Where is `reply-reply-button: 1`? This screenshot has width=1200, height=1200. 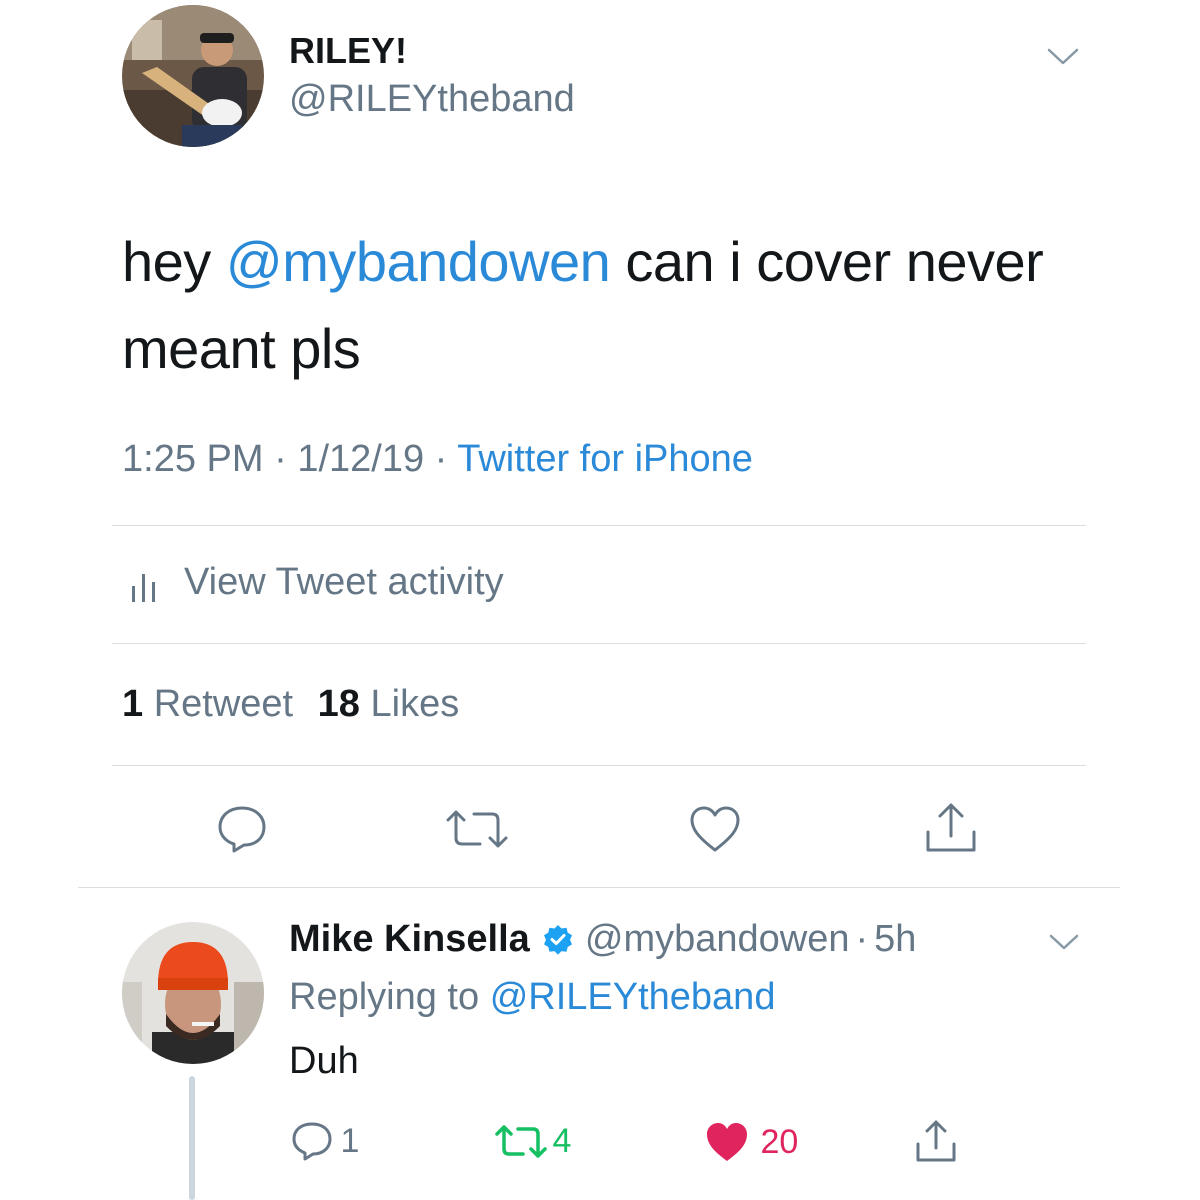
reply-reply-button: 1 is located at coordinates (324, 1142).